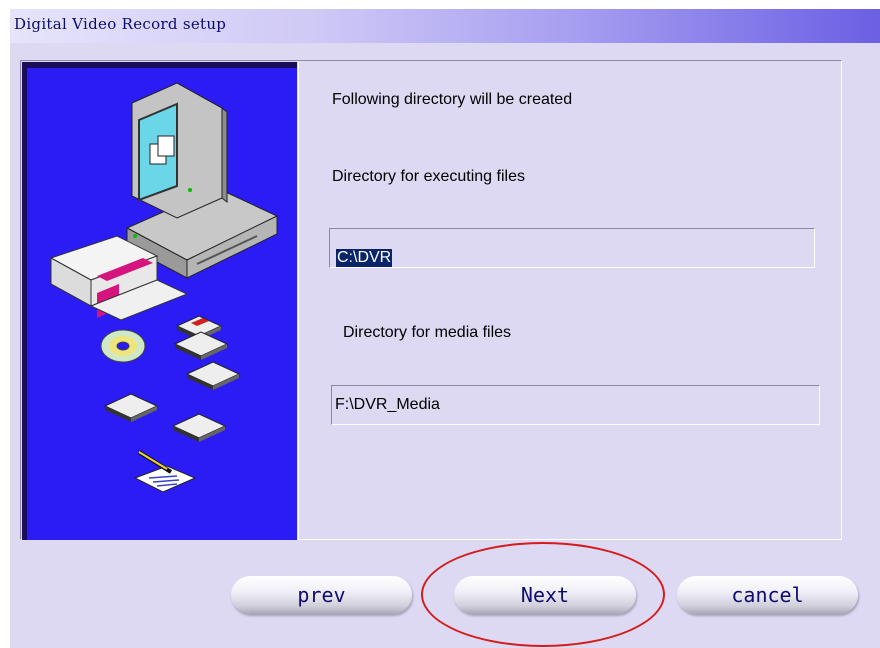 The image size is (880, 648). What do you see at coordinates (545, 595) in the screenshot?
I see `next-button: Next` at bounding box center [545, 595].